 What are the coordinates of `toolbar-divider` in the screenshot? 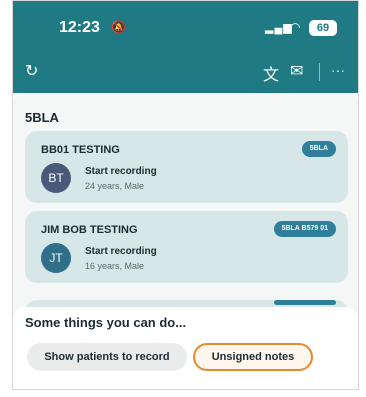 It's located at (319, 72).